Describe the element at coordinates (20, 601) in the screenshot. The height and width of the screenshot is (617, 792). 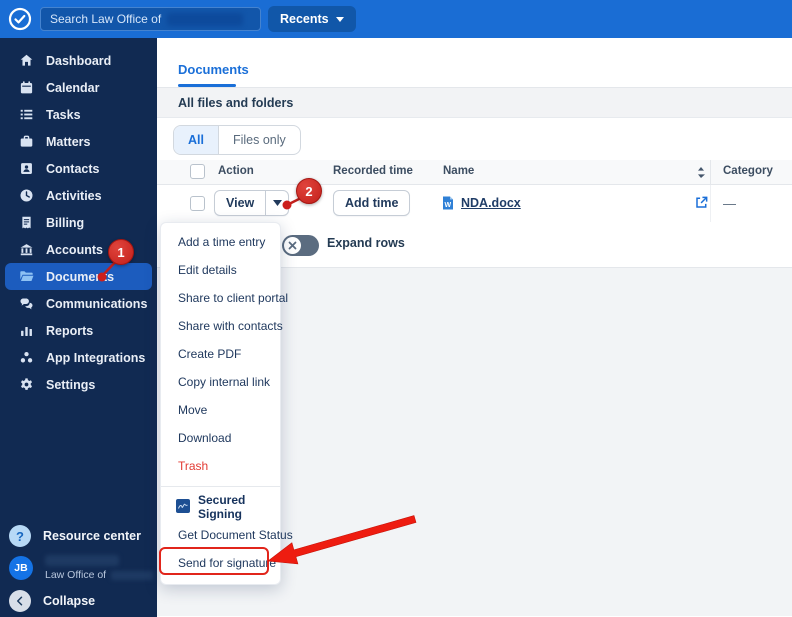
I see `chevron-left-icon` at that location.